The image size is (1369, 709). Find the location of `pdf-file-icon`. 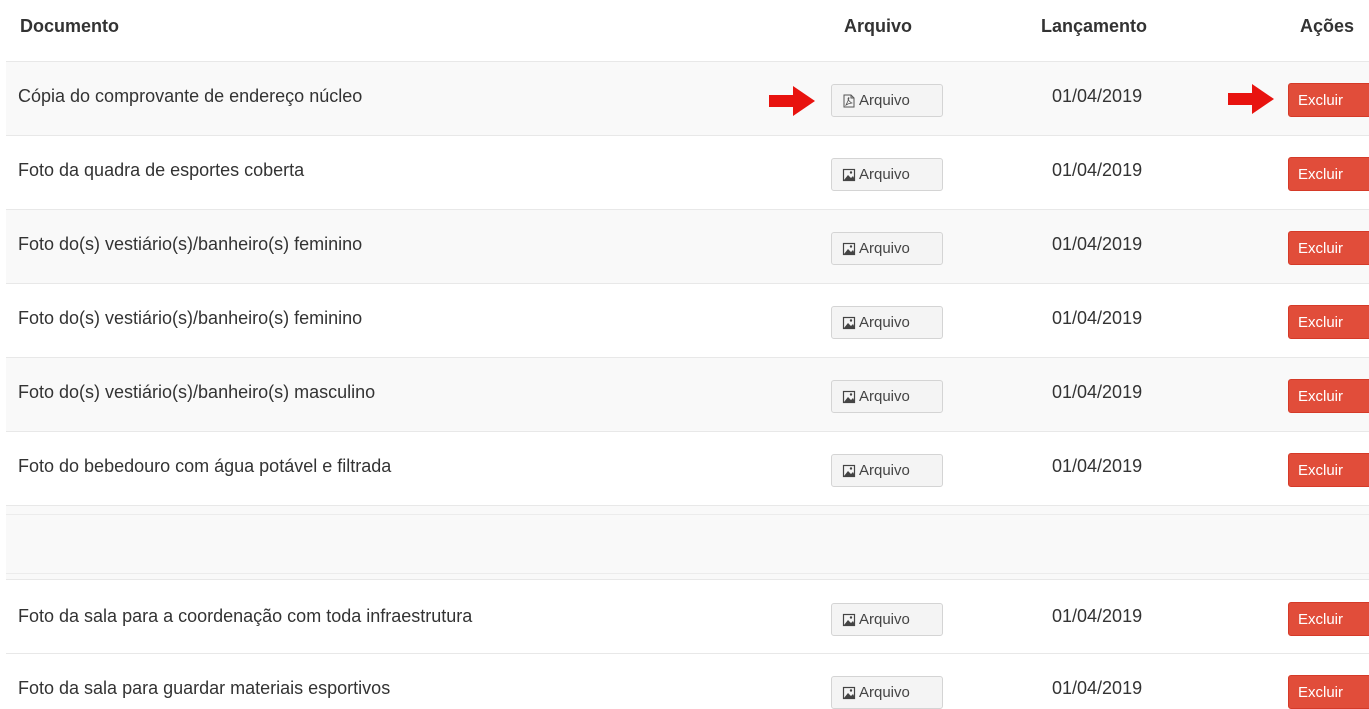

pdf-file-icon is located at coordinates (849, 100).